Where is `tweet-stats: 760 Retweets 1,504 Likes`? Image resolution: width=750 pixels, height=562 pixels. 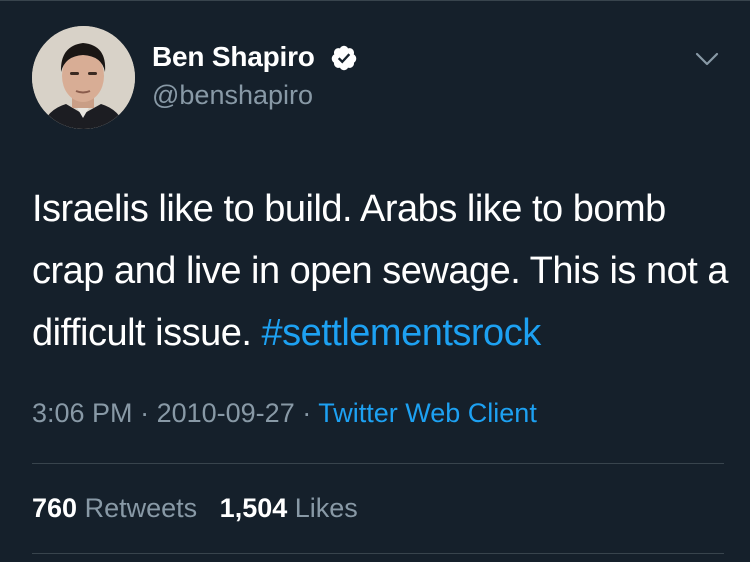
tweet-stats: 760 Retweets 1,504 Likes is located at coordinates (195, 508).